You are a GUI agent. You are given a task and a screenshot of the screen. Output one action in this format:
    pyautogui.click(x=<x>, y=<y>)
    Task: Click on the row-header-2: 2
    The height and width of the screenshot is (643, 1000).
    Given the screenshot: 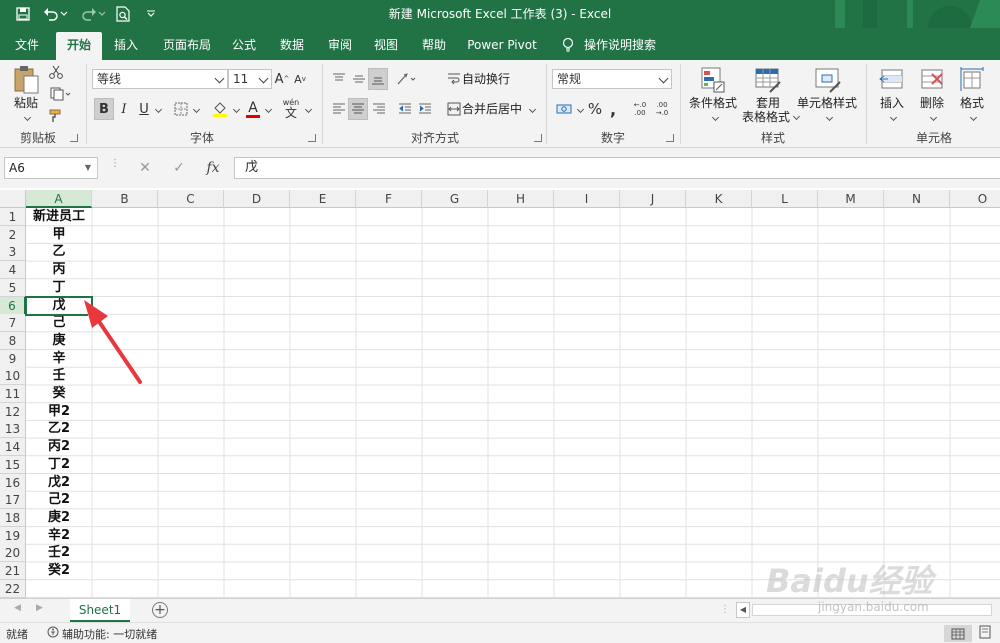 What is the action you would take?
    pyautogui.click(x=13, y=234)
    